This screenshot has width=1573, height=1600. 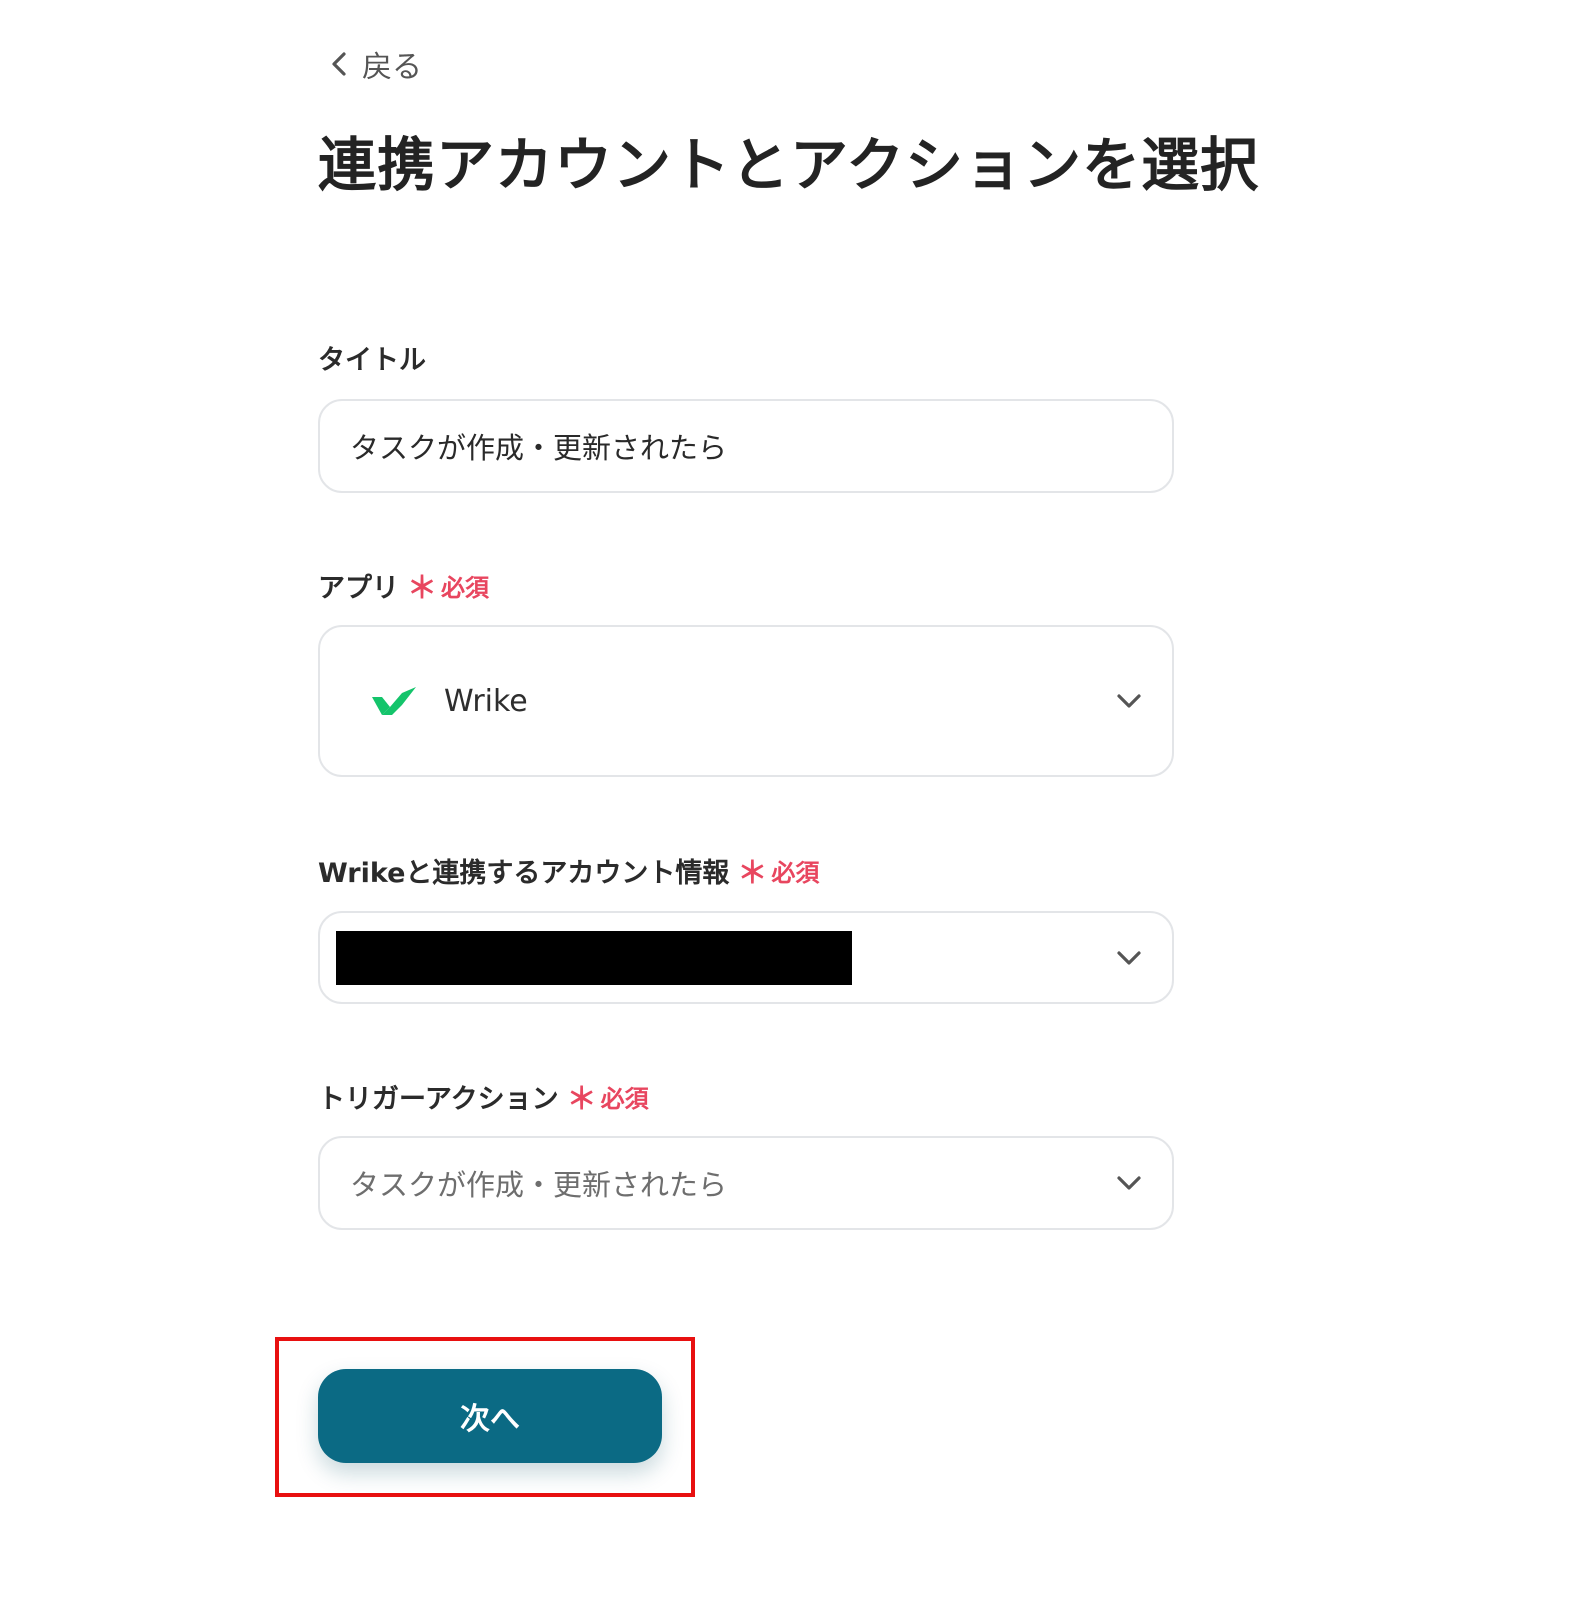 I want to click on redacted-account-value, so click(x=594, y=958).